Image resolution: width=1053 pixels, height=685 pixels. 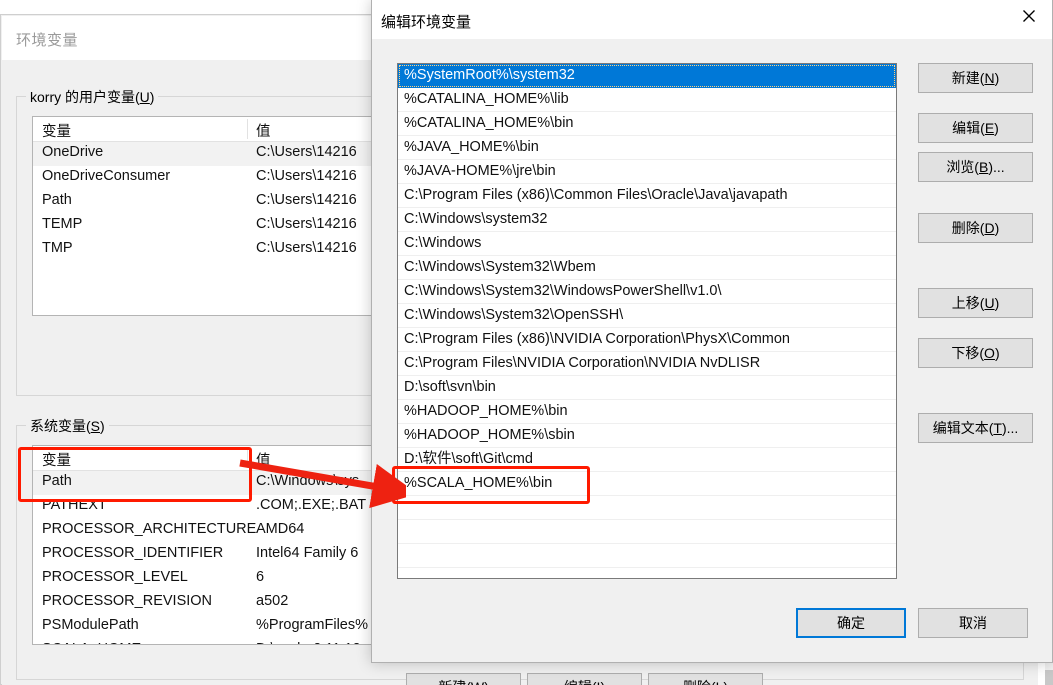 I want to click on variable-value: D:\scala-2.11.12, so click(x=308, y=642).